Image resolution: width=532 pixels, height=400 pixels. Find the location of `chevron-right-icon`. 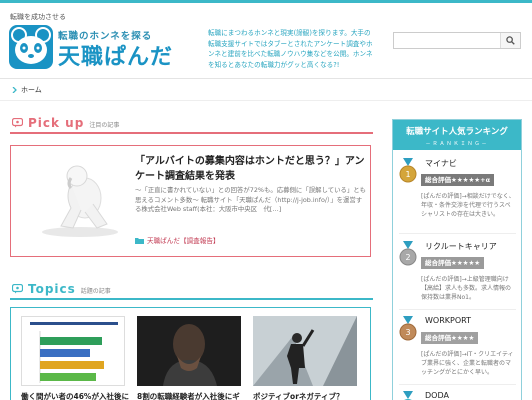

chevron-right-icon is located at coordinates (14, 90).